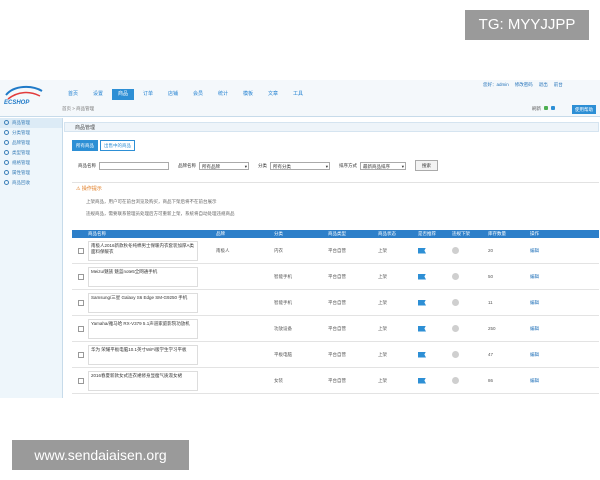  Describe the element at coordinates (151, 201) in the screenshot. I see `tip-line-1: 上架商品，用户可在前台浏览及购买，商品下架后将不在前台展示` at that location.